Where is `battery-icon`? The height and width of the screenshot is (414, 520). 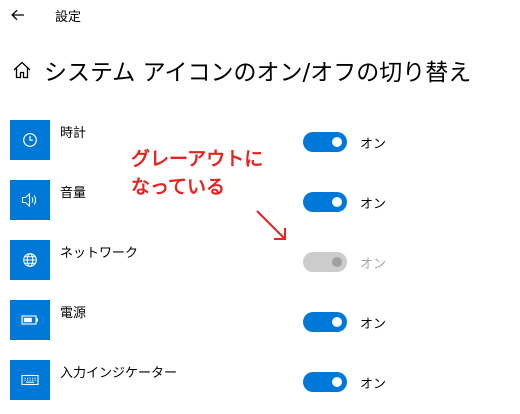
battery-icon is located at coordinates (29, 320).